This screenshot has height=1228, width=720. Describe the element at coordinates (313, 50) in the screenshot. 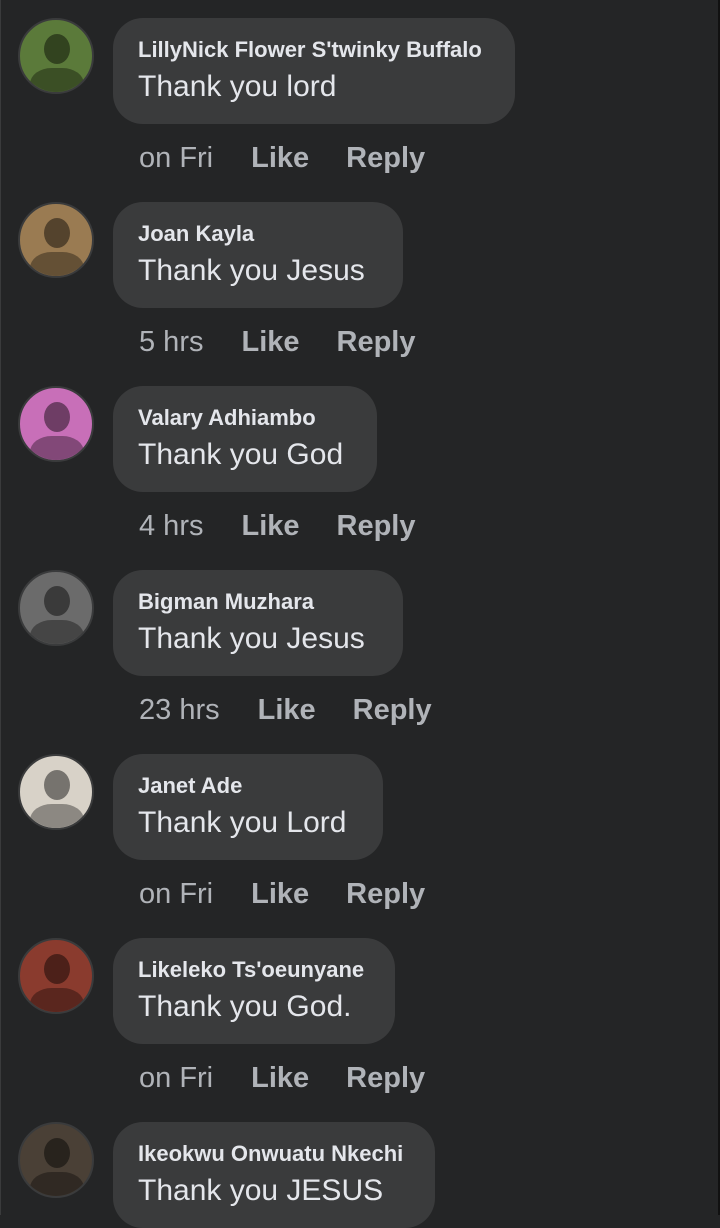

I see `comment-author: LillyNick Flower S'twinky Buffalo` at that location.